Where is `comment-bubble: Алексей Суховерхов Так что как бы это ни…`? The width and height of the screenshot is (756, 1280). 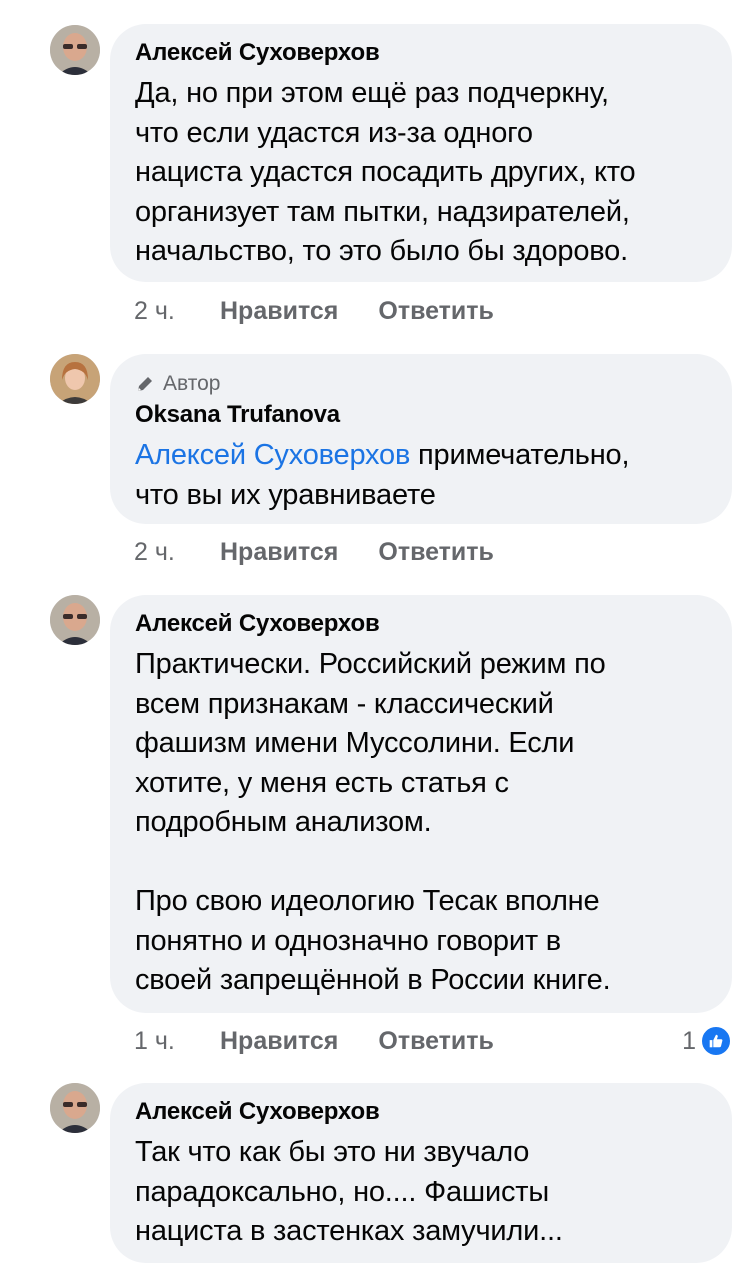 comment-bubble: Алексей Суховерхов Так что как бы это ни… is located at coordinates (421, 1173).